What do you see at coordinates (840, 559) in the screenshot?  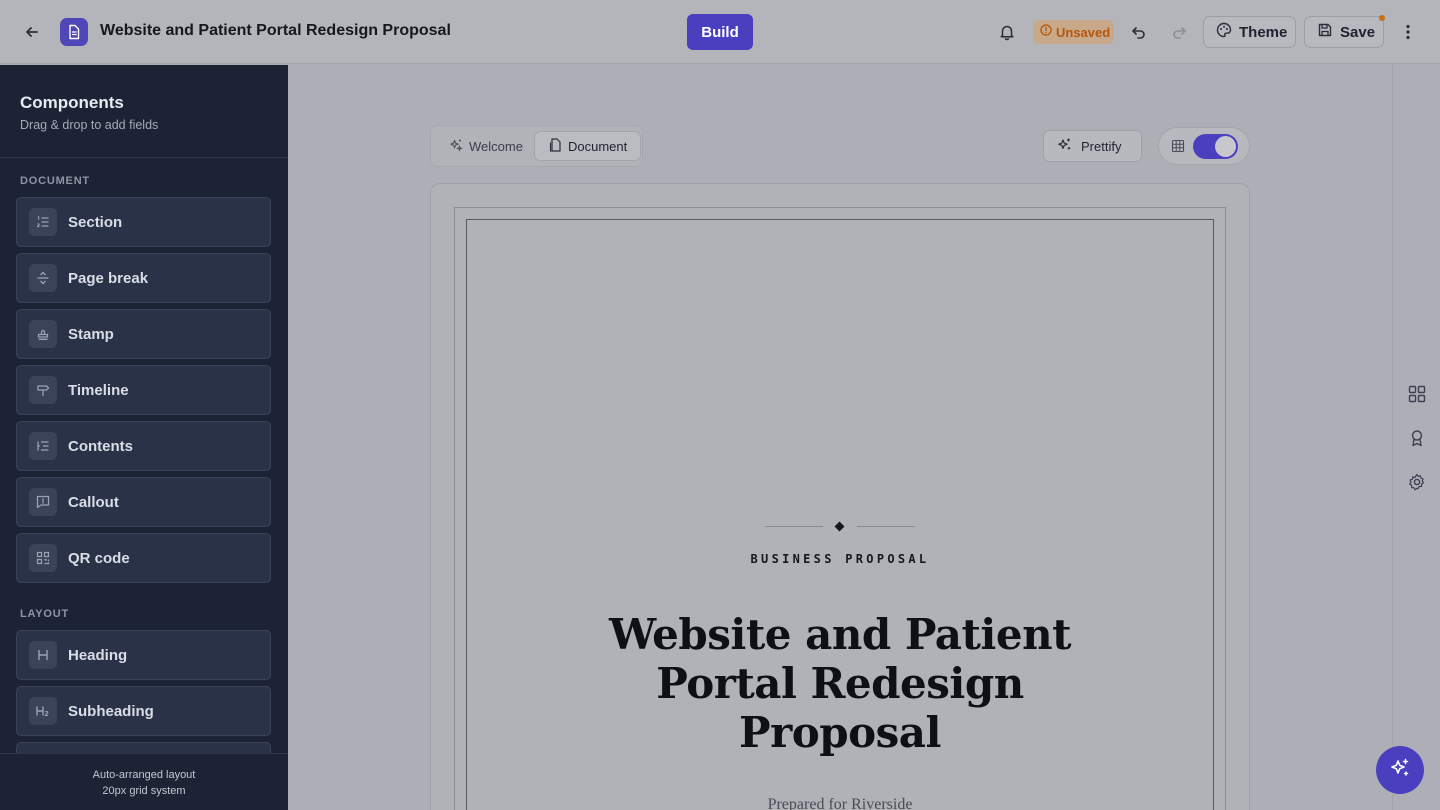 I see `document-kicker: BUSINESS PROPOSAL` at bounding box center [840, 559].